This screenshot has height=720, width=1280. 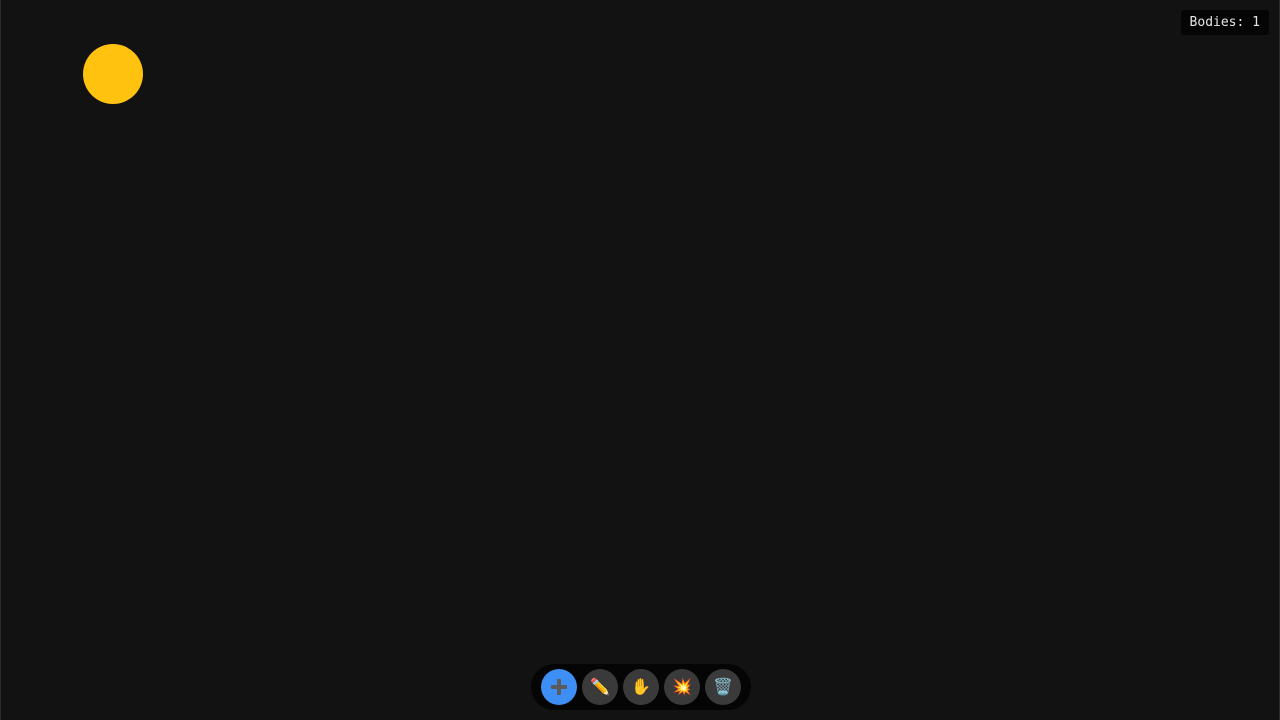 I want to click on pencil-icon: ✏️, so click(x=600, y=686).